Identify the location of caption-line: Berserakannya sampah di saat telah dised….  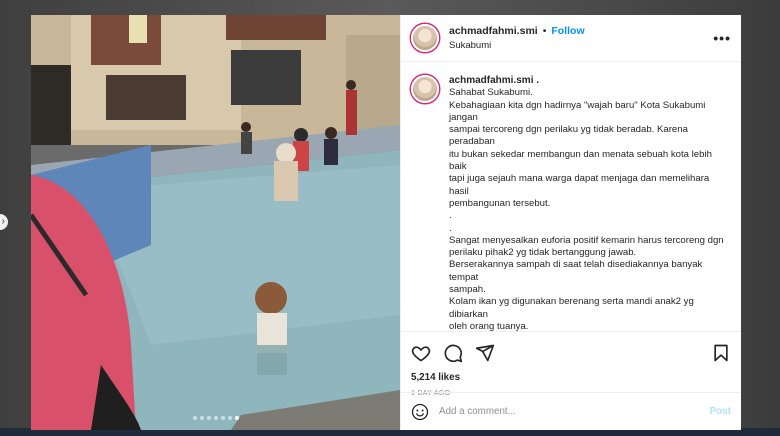
(576, 271).